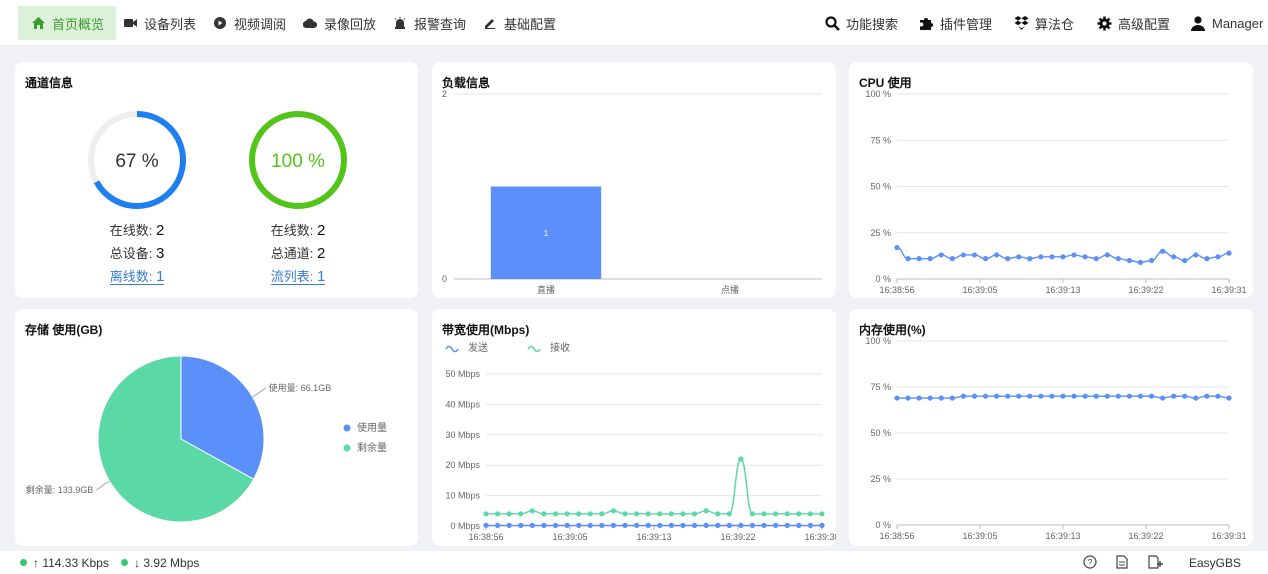 Image resolution: width=1268 pixels, height=574 pixels. What do you see at coordinates (519, 23) in the screenshot?
I see `nav-basic-config: 基础配置` at bounding box center [519, 23].